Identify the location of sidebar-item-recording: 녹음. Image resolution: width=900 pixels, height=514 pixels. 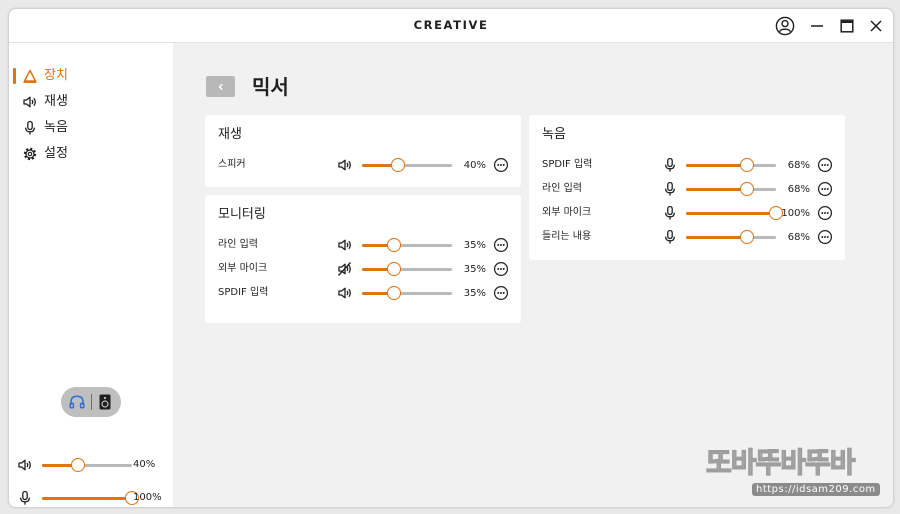
(91, 128).